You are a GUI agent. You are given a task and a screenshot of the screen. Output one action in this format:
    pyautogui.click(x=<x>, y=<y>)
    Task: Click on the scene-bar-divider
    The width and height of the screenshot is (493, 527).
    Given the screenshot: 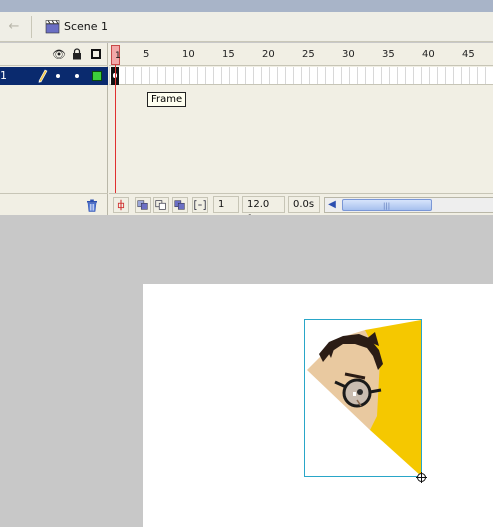 What is the action you would take?
    pyautogui.click(x=31, y=27)
    